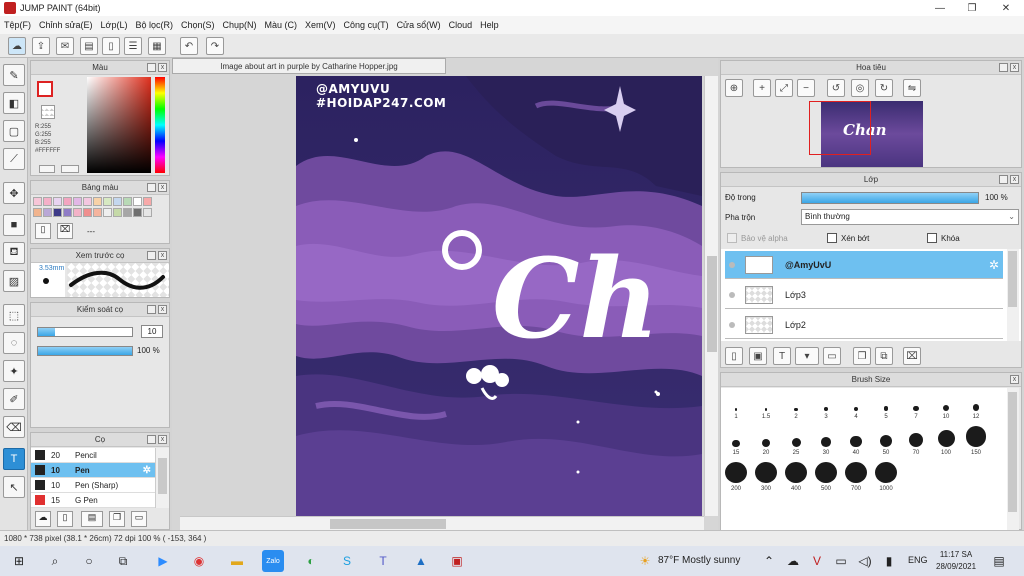 Image resolution: width=1024 pixels, height=576 pixels. What do you see at coordinates (1006, 8) in the screenshot?
I see `close-button: ✕` at bounding box center [1006, 8].